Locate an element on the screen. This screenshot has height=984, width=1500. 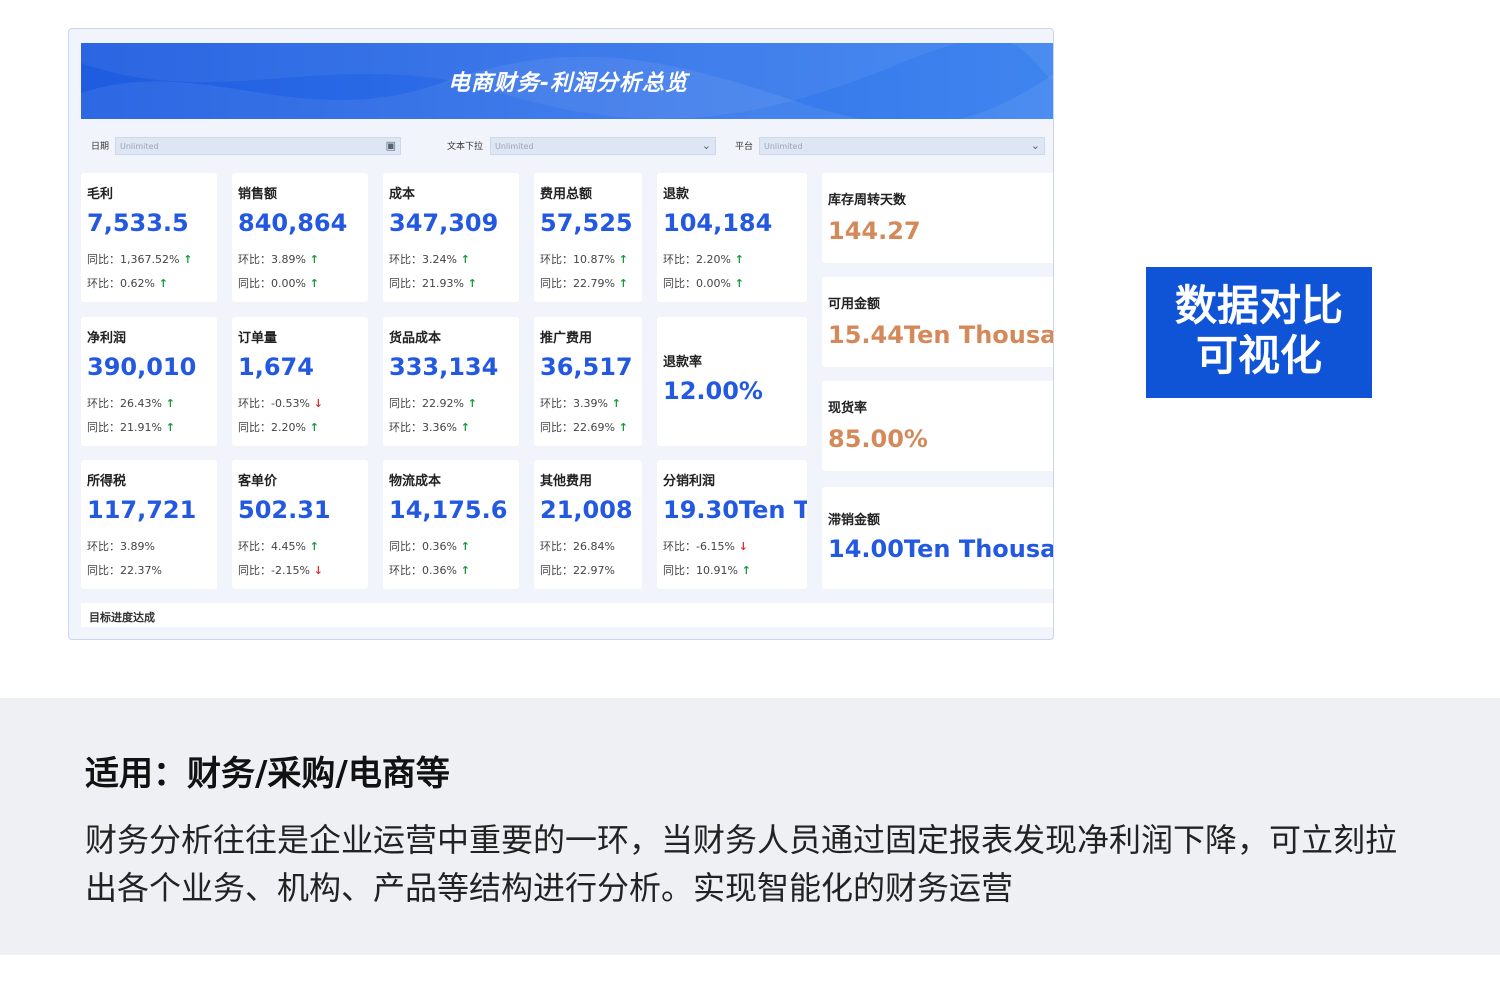
side-card-value: 144.27 is located at coordinates (874, 231).